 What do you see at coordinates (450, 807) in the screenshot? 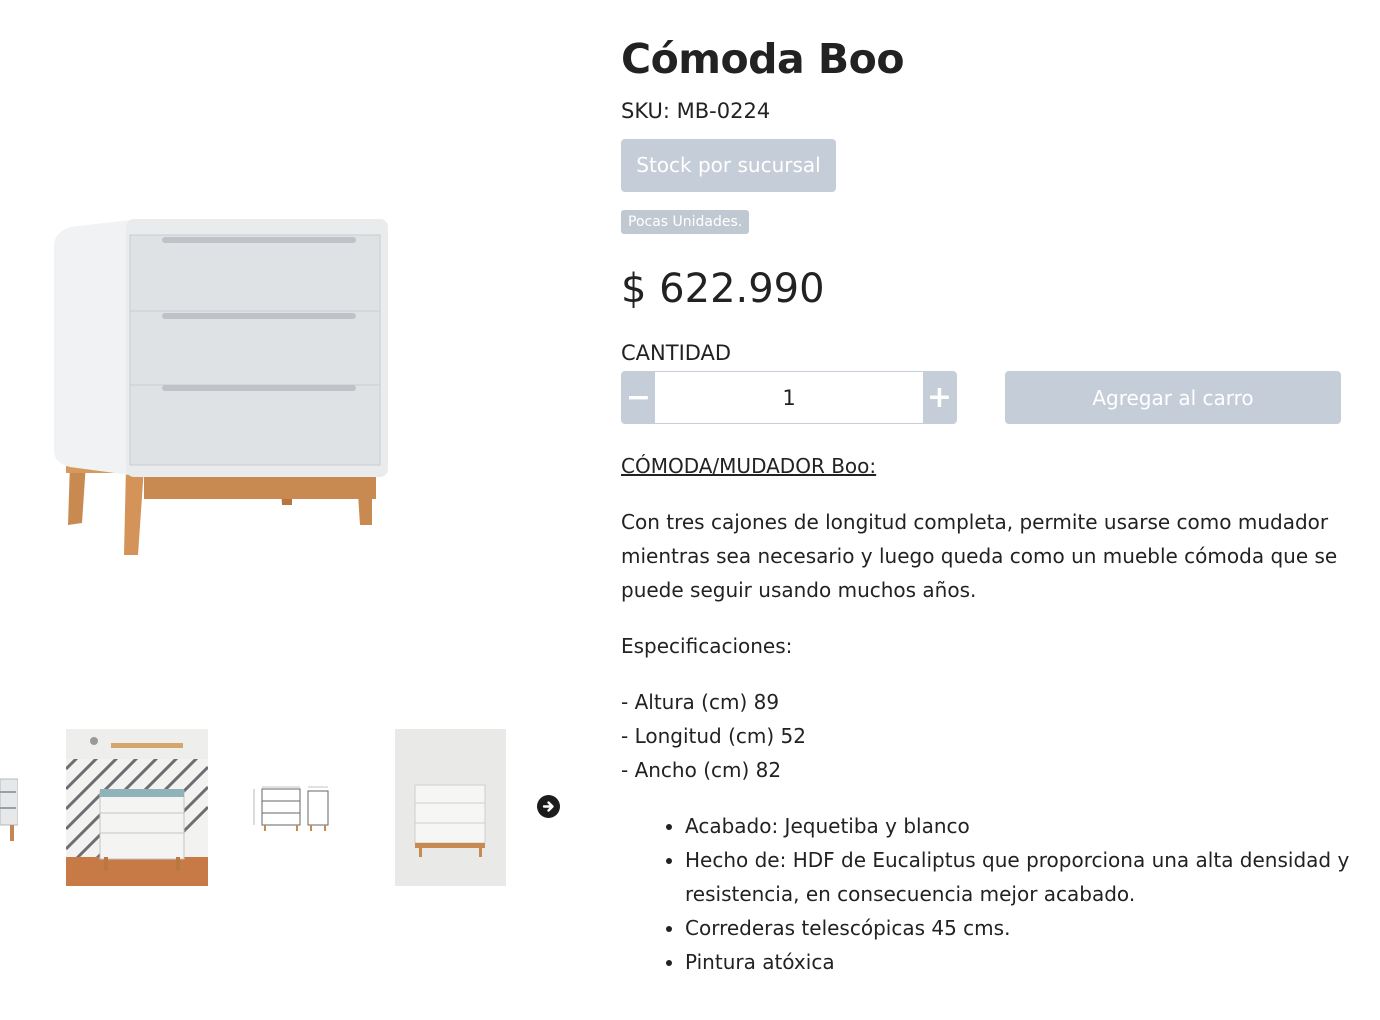
I see `thumbnail-product-photo` at bounding box center [450, 807].